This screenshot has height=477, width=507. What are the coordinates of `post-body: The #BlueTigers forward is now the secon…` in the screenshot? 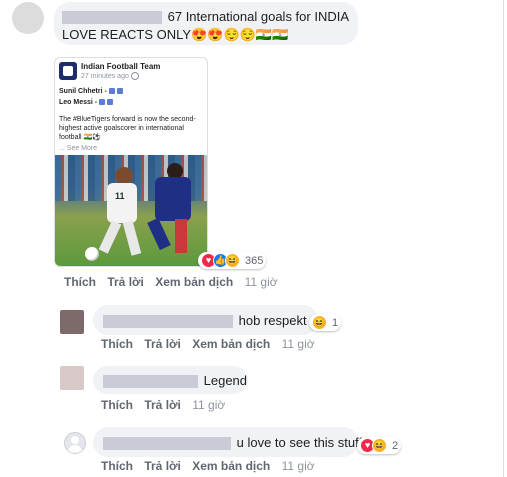 It's located at (127, 128).